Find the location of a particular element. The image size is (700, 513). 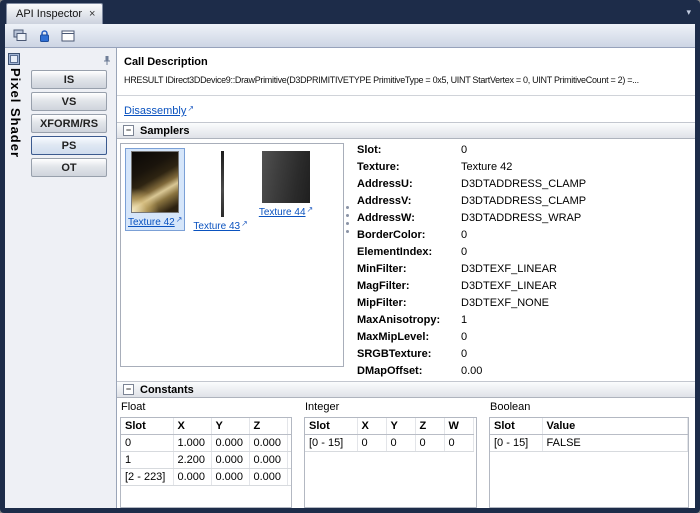

property-row: MaxMipLevel: 0 is located at coordinates (524, 339).